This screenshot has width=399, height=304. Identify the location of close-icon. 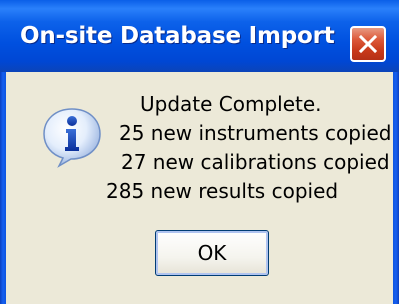
(368, 44).